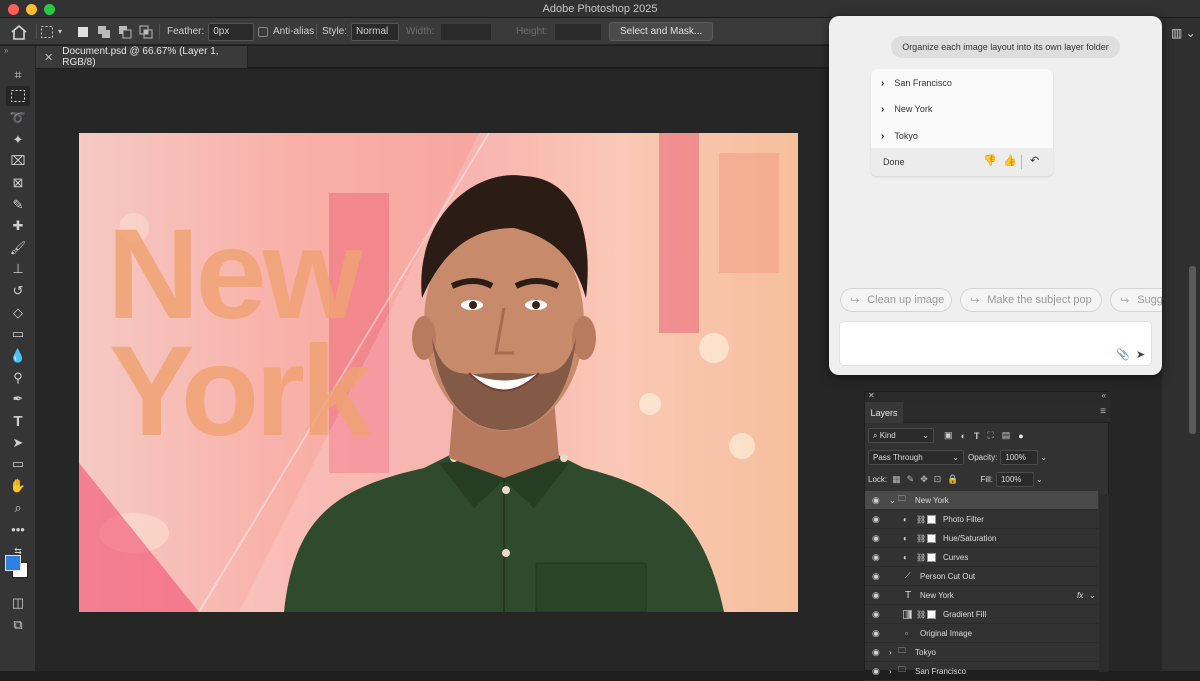  Describe the element at coordinates (18, 399) in the screenshot. I see `pen-tool-icon: ✒` at that location.